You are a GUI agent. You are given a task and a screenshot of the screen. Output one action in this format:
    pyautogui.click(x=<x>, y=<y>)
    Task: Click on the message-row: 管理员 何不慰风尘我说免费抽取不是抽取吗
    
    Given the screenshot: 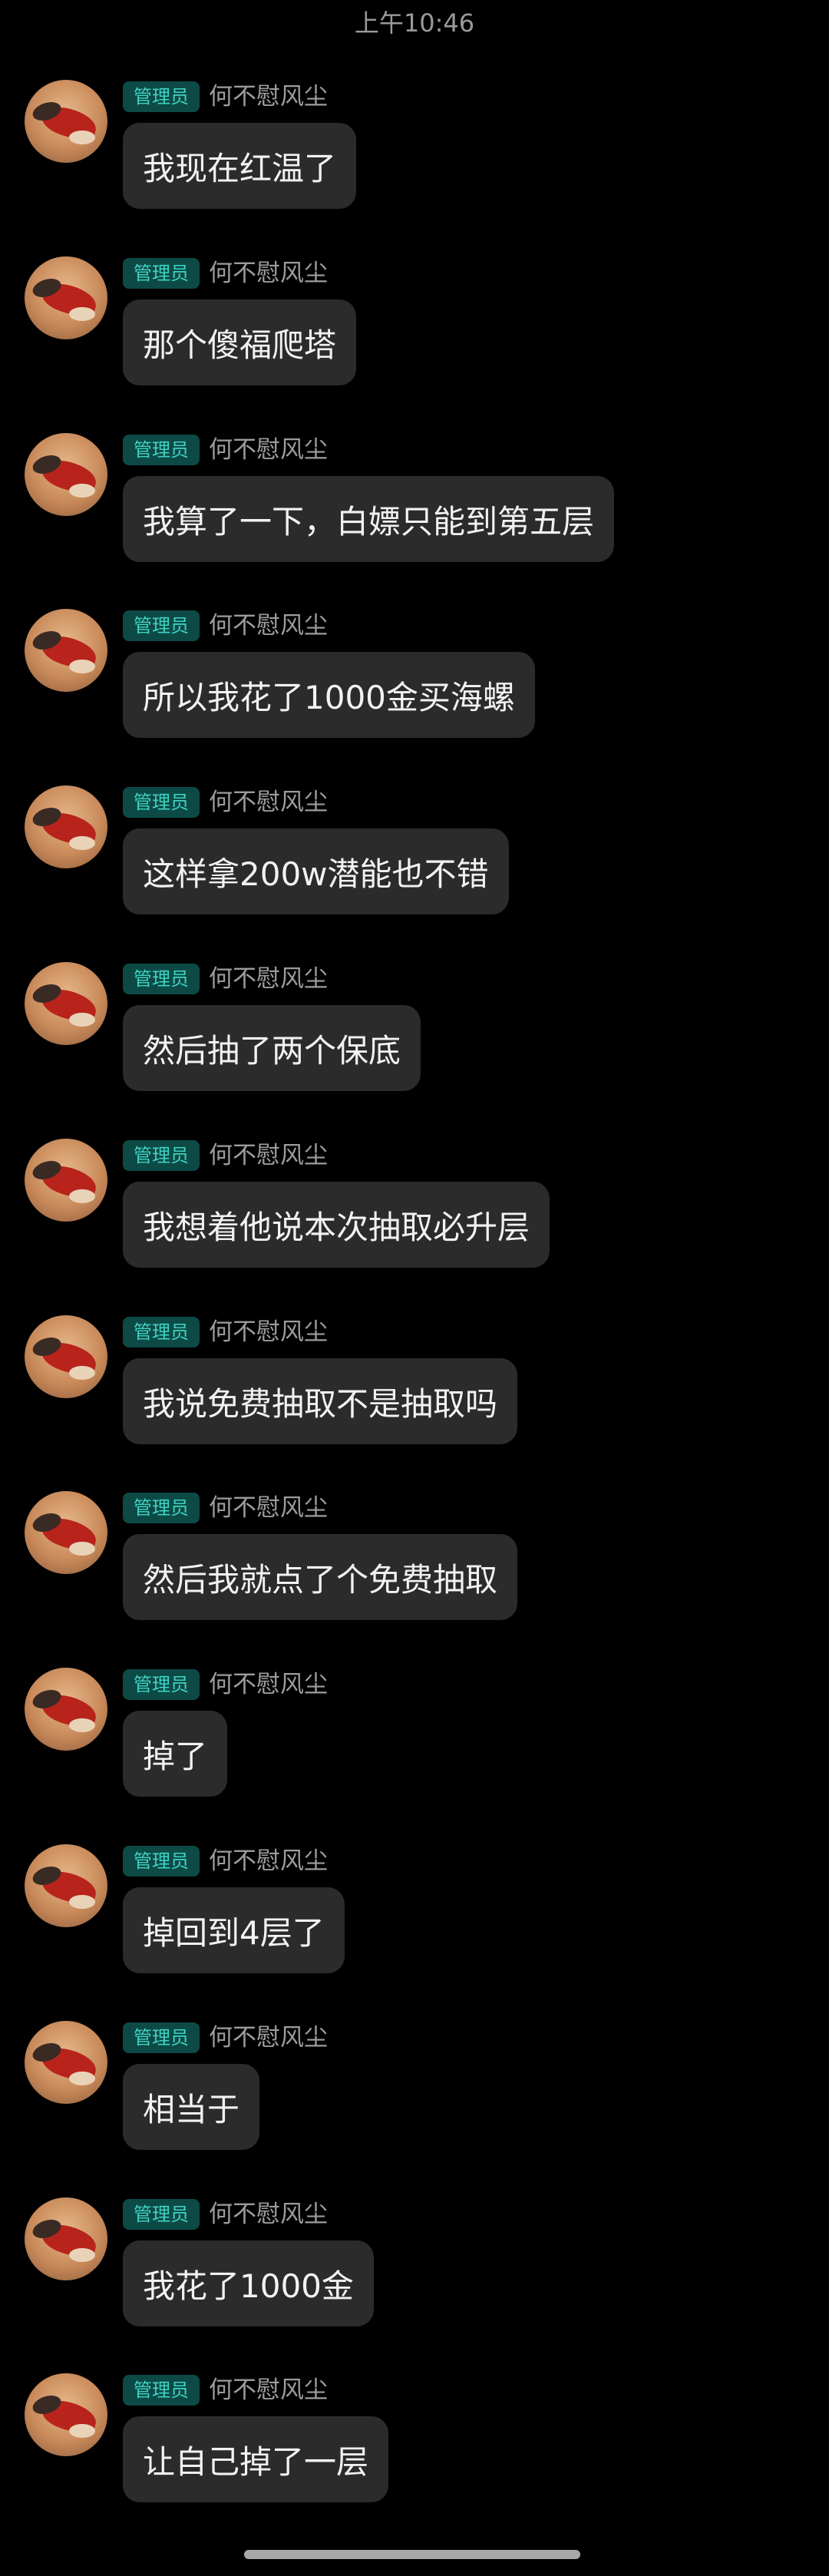 What is the action you would take?
    pyautogui.click(x=414, y=1403)
    